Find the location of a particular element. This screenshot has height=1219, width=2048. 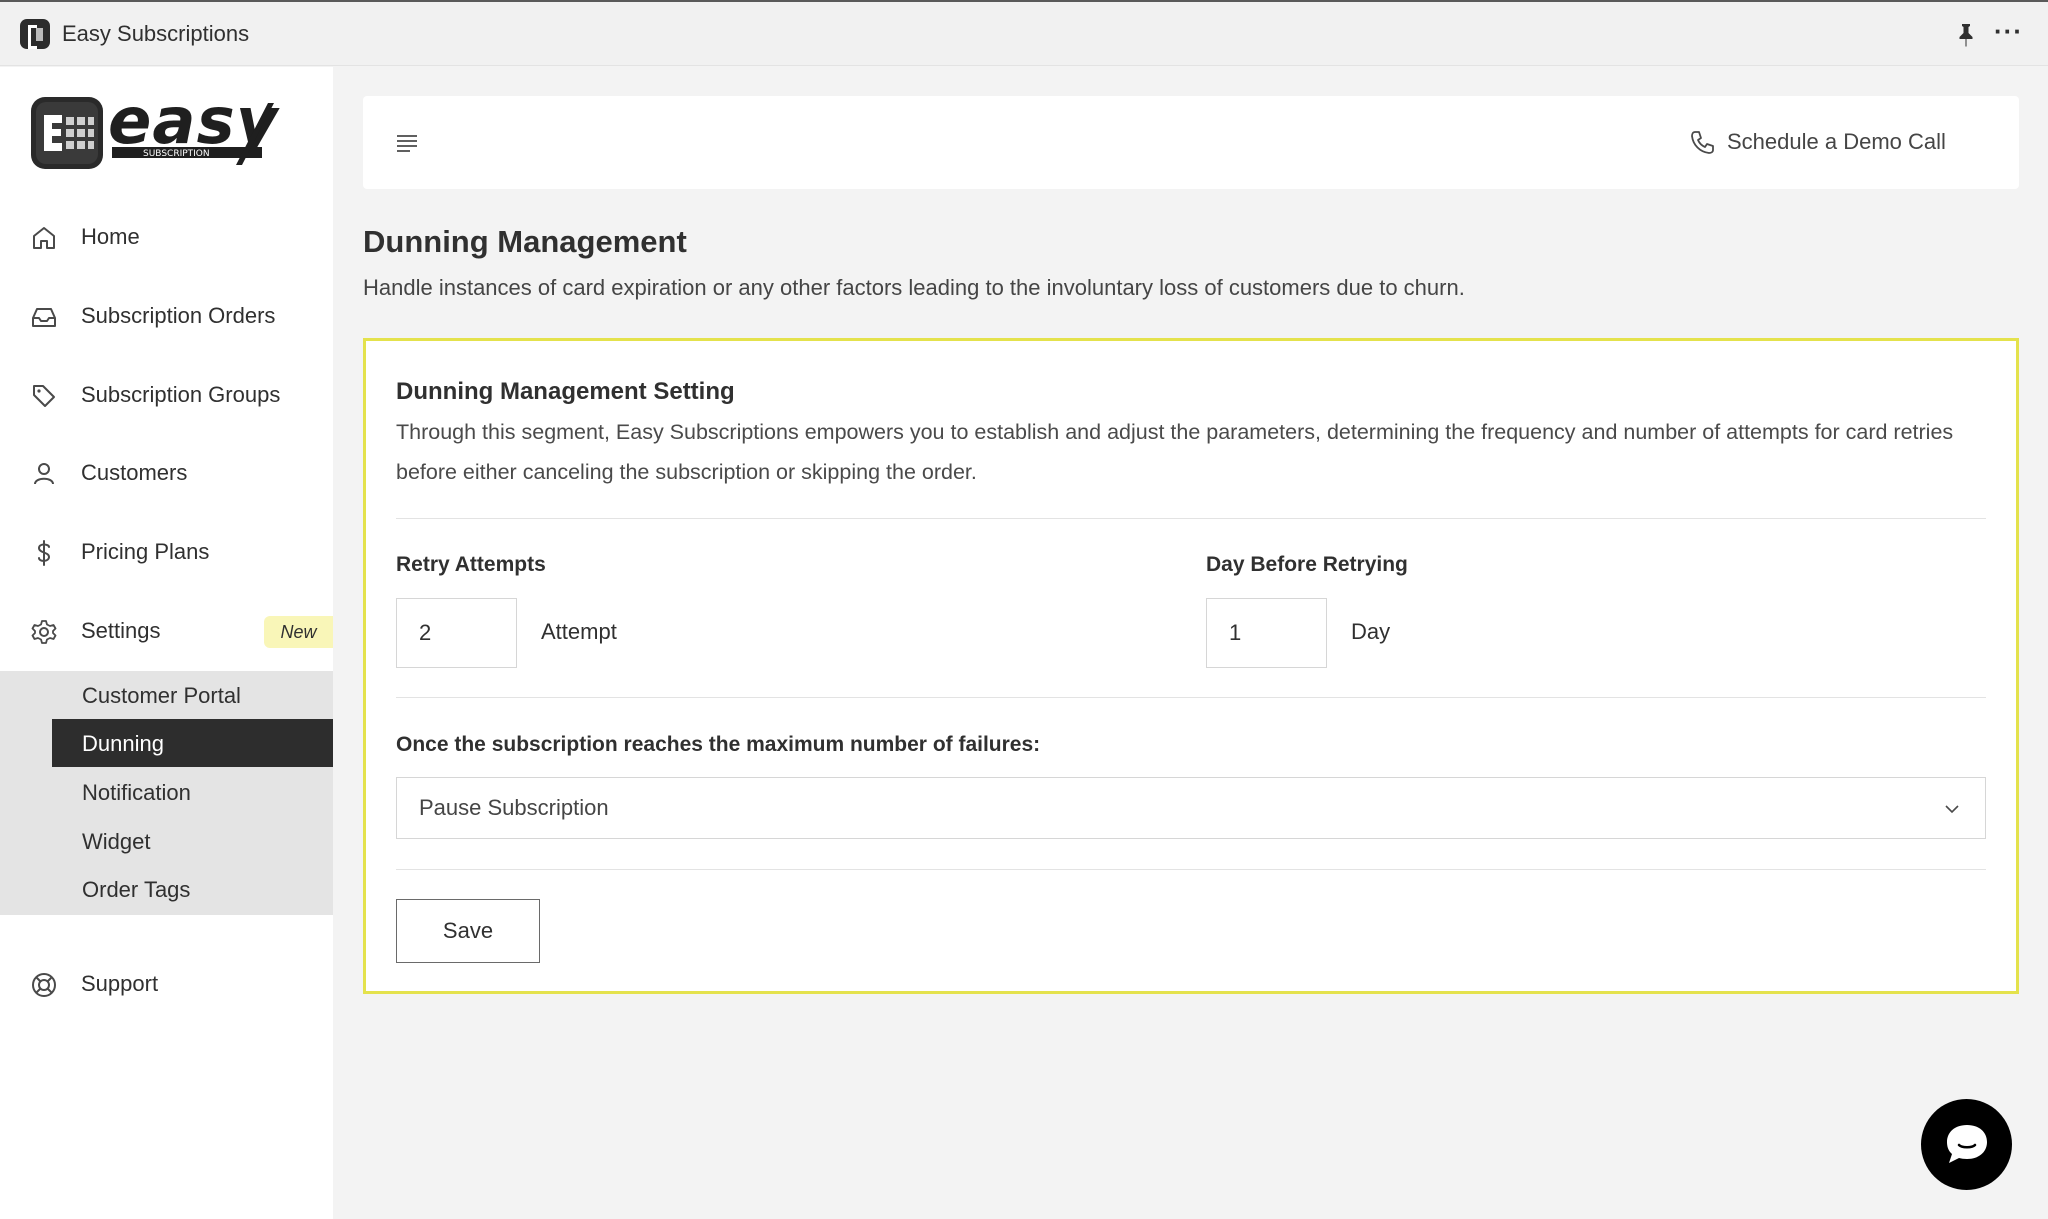

sidebar-item-support: Support is located at coordinates (166, 984).